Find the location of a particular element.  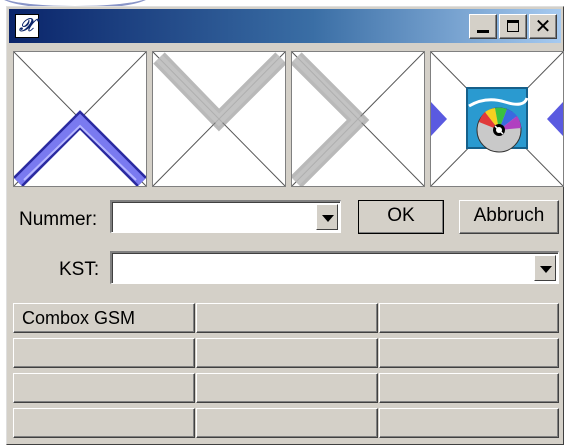

ok-button: OK is located at coordinates (401, 217).